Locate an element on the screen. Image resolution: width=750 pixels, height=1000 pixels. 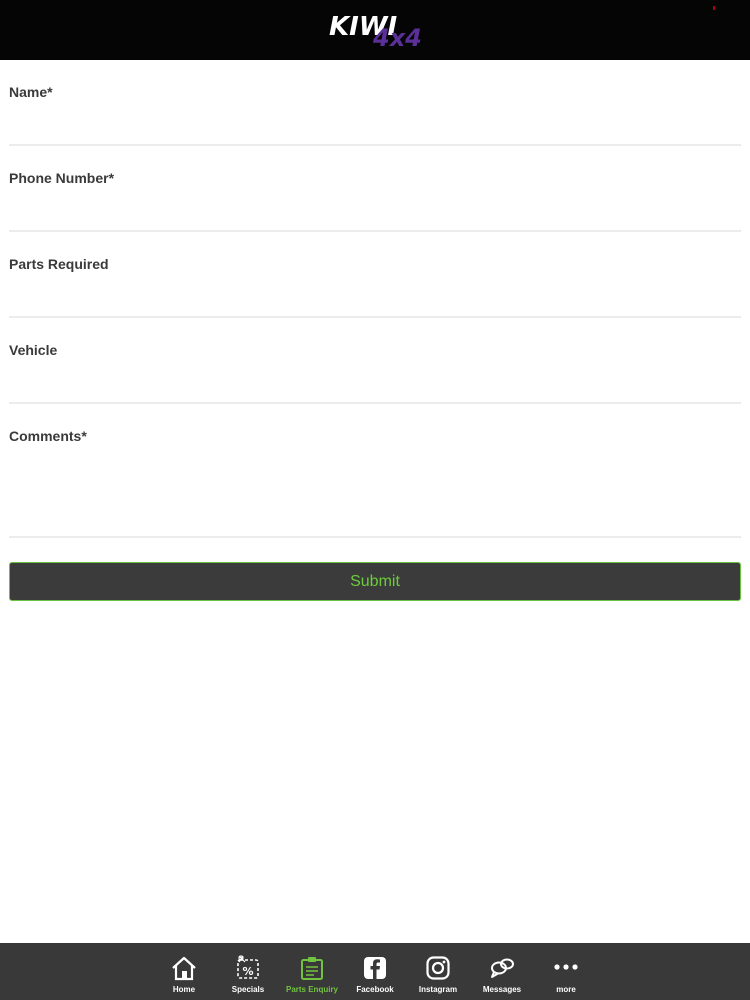
logo-sub-text: 4x4 is located at coordinates (397, 38).